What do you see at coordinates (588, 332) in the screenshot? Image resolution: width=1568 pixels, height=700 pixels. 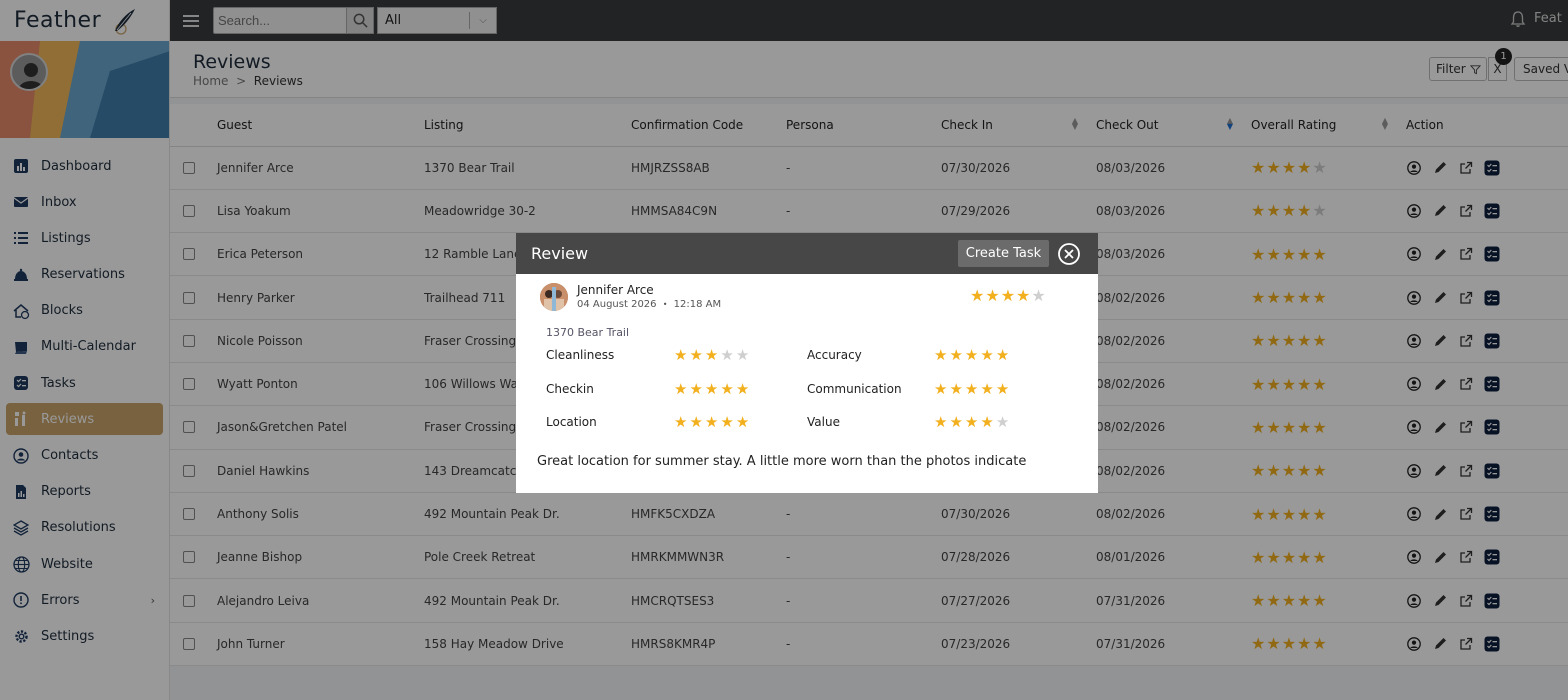 I see `review-listing: 1370 Bear Trail` at bounding box center [588, 332].